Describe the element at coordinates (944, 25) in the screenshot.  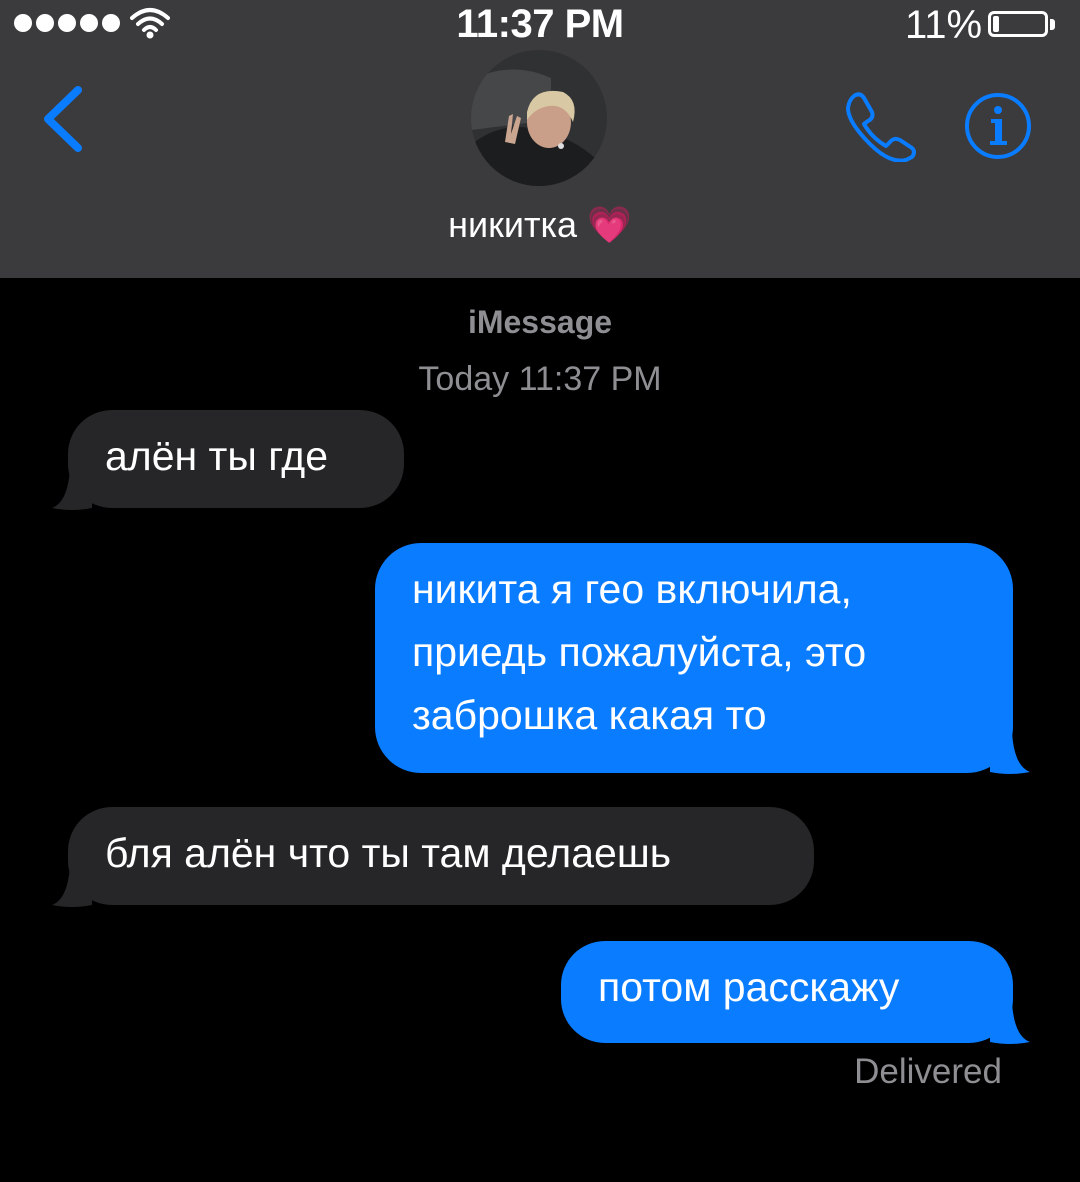
I see `battery-percentage: 11%` at that location.